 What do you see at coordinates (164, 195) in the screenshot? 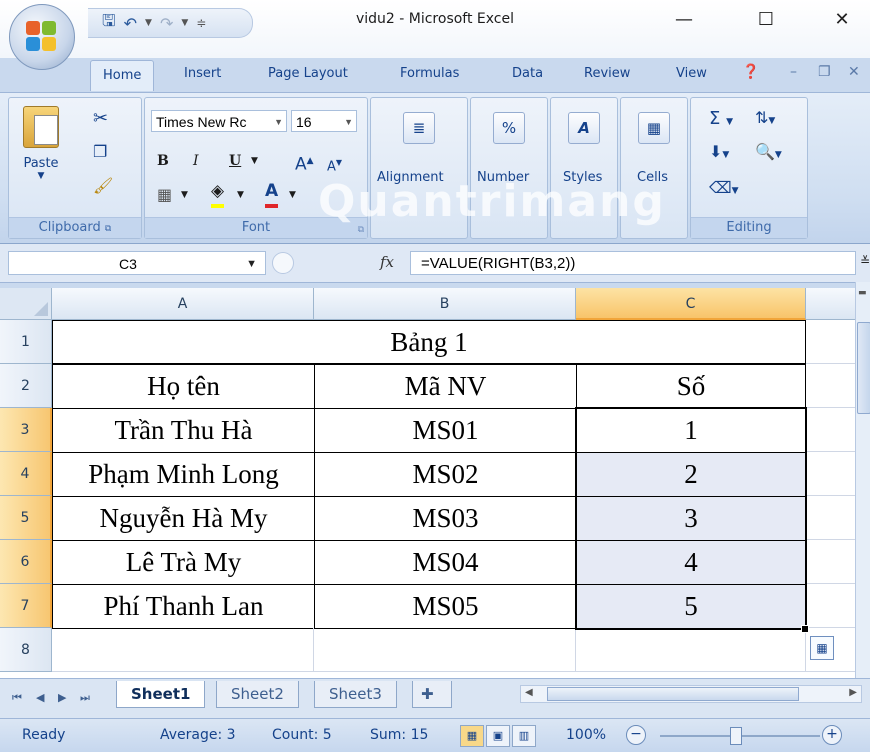
I see `borders-icon: ▦` at bounding box center [164, 195].